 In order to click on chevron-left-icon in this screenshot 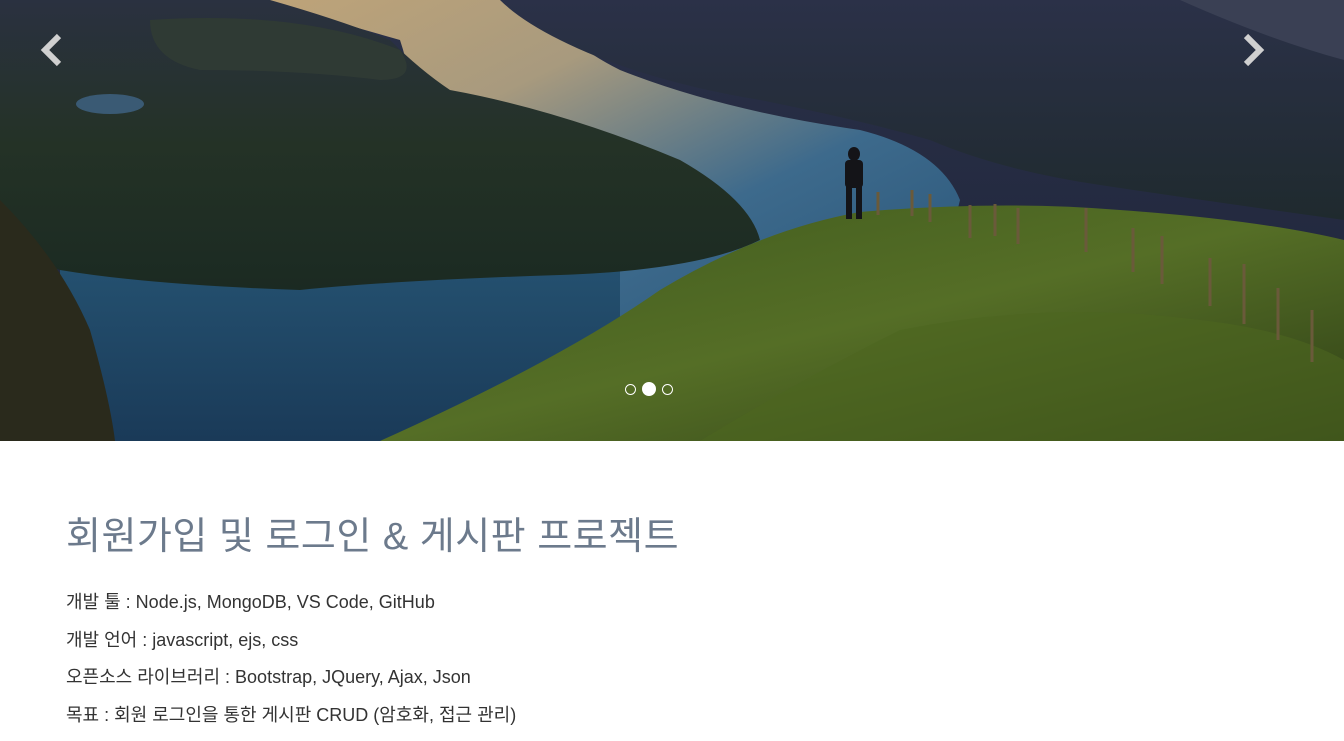, I will do `click(53, 50)`.